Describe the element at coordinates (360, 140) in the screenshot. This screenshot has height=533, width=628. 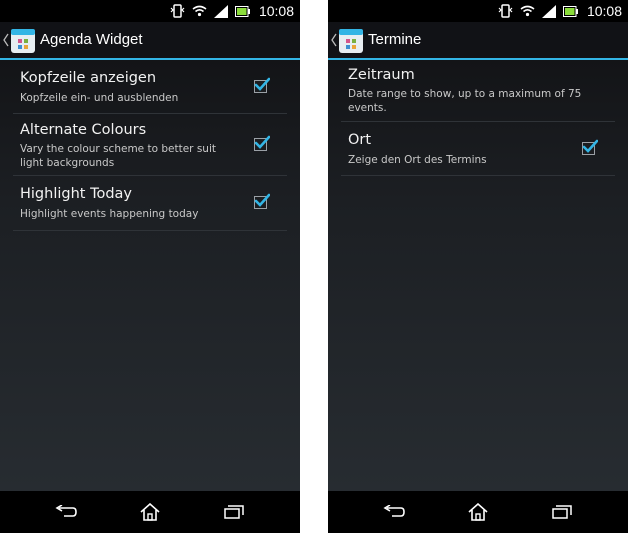
I see `item-title: Ort` at that location.